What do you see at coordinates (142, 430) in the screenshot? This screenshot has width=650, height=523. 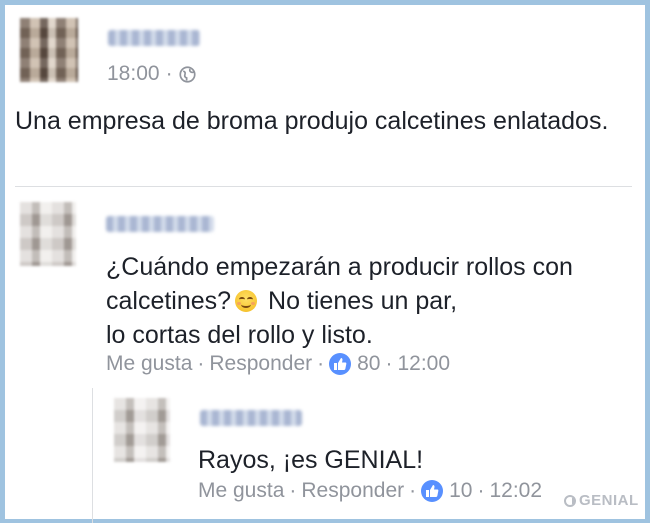 I see `replier-avatar` at bounding box center [142, 430].